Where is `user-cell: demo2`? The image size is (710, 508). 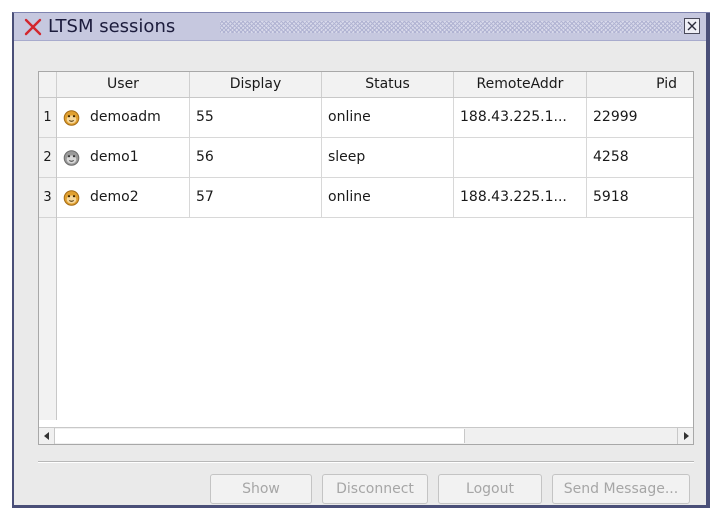 user-cell: demo2 is located at coordinates (123, 197).